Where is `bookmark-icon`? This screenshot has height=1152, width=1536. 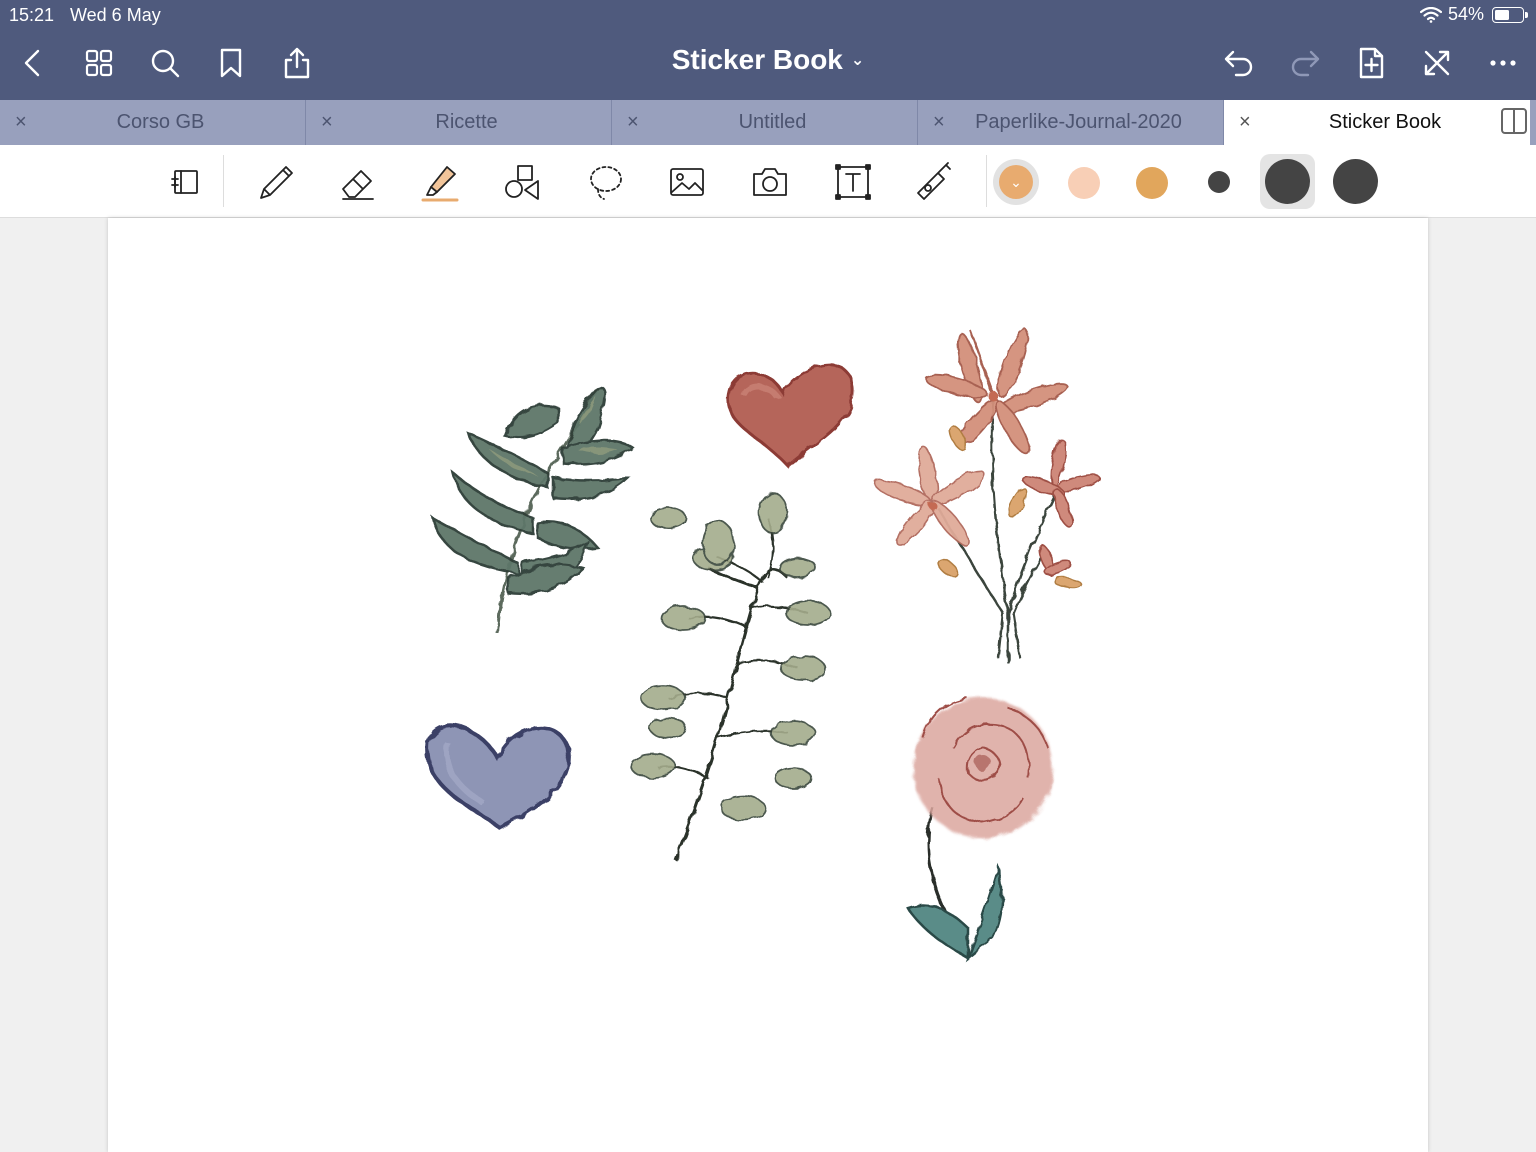
bookmark-icon is located at coordinates (231, 63).